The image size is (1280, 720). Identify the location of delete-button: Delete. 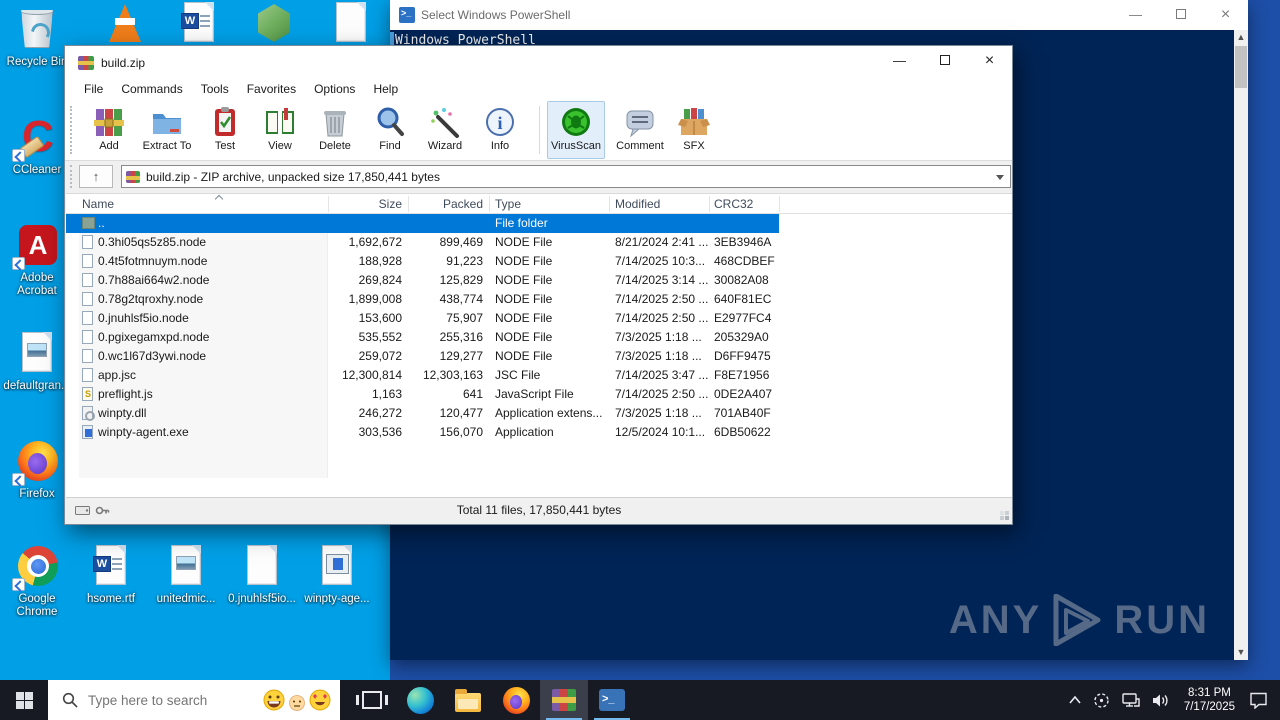
(335, 130).